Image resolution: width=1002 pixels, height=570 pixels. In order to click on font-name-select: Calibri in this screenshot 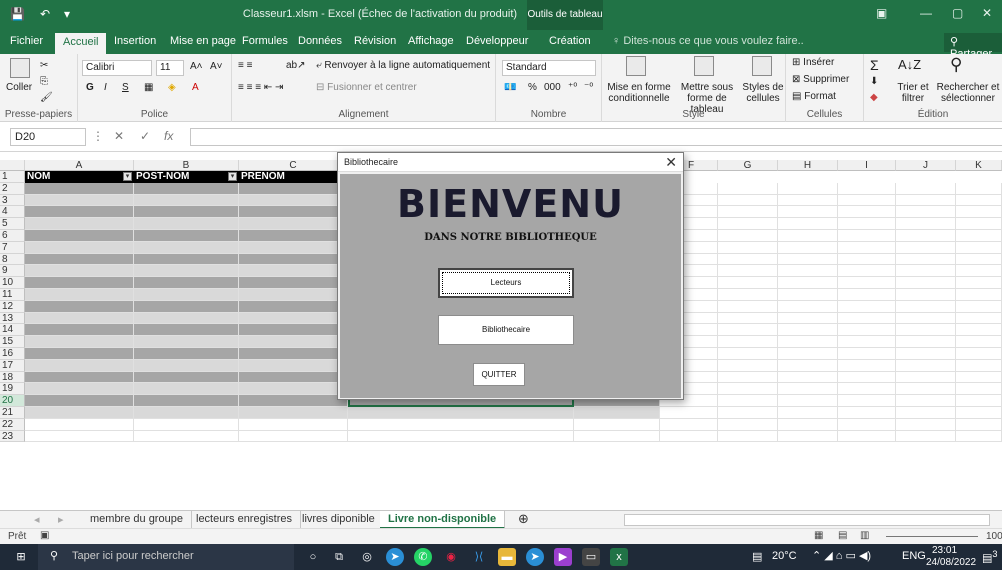, I will do `click(117, 68)`.